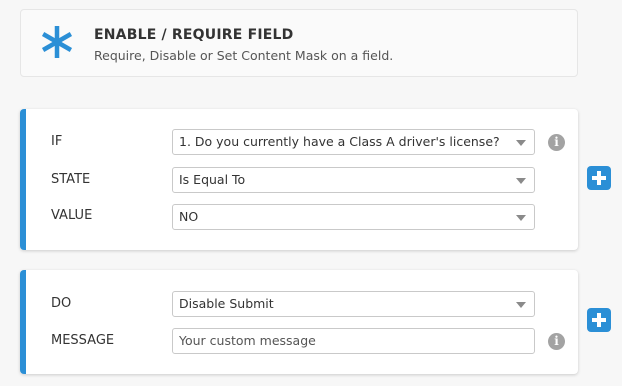 The height and width of the screenshot is (386, 622). What do you see at coordinates (189, 216) in the screenshot?
I see `value-value: NO` at bounding box center [189, 216].